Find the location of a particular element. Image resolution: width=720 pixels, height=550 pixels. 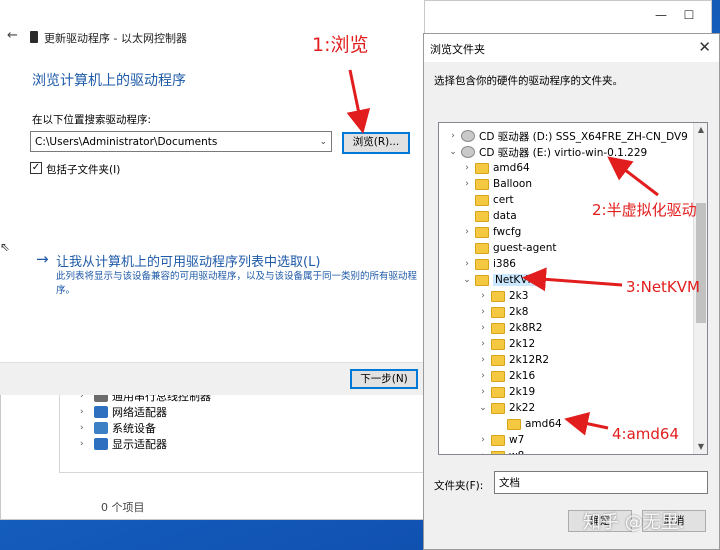

tree-node: › 2k16 is located at coordinates (506, 376).